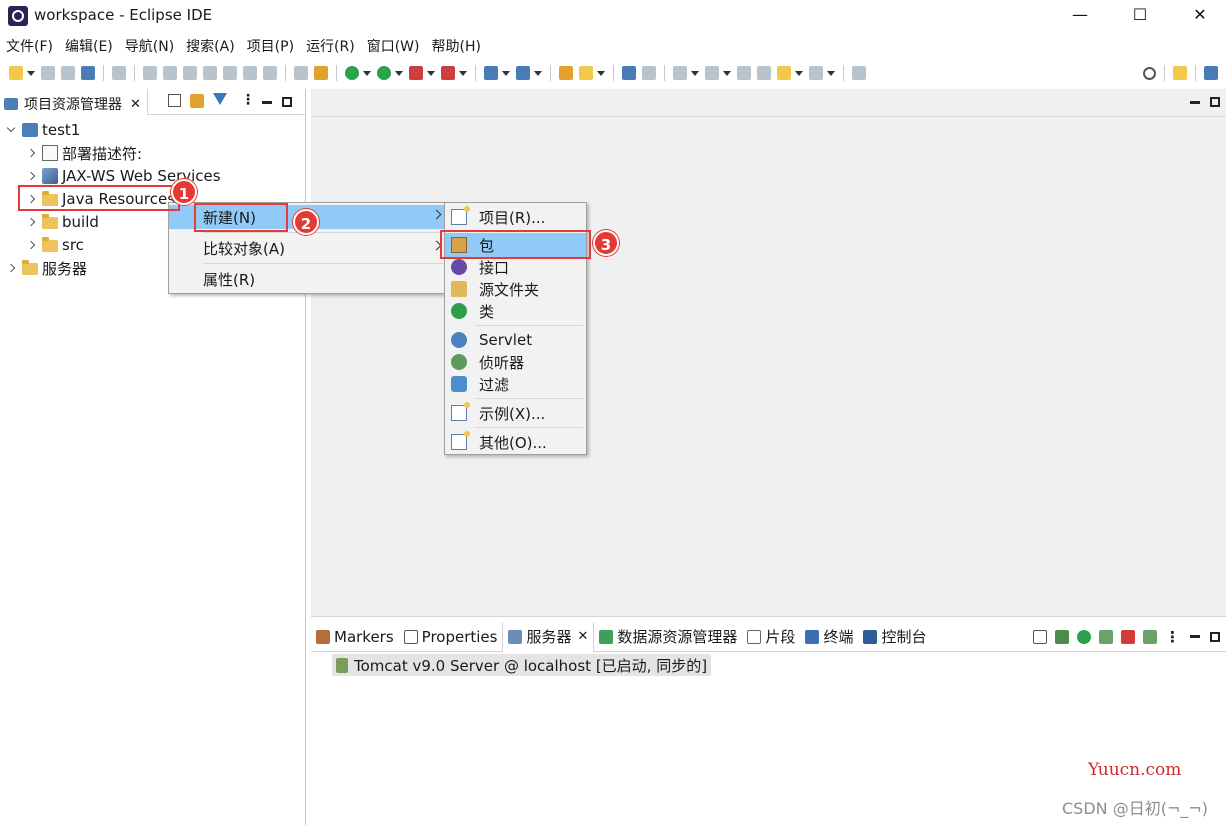 The image size is (1226, 825). What do you see at coordinates (764, 73) in the screenshot?
I see `forward-edit-icon` at bounding box center [764, 73].